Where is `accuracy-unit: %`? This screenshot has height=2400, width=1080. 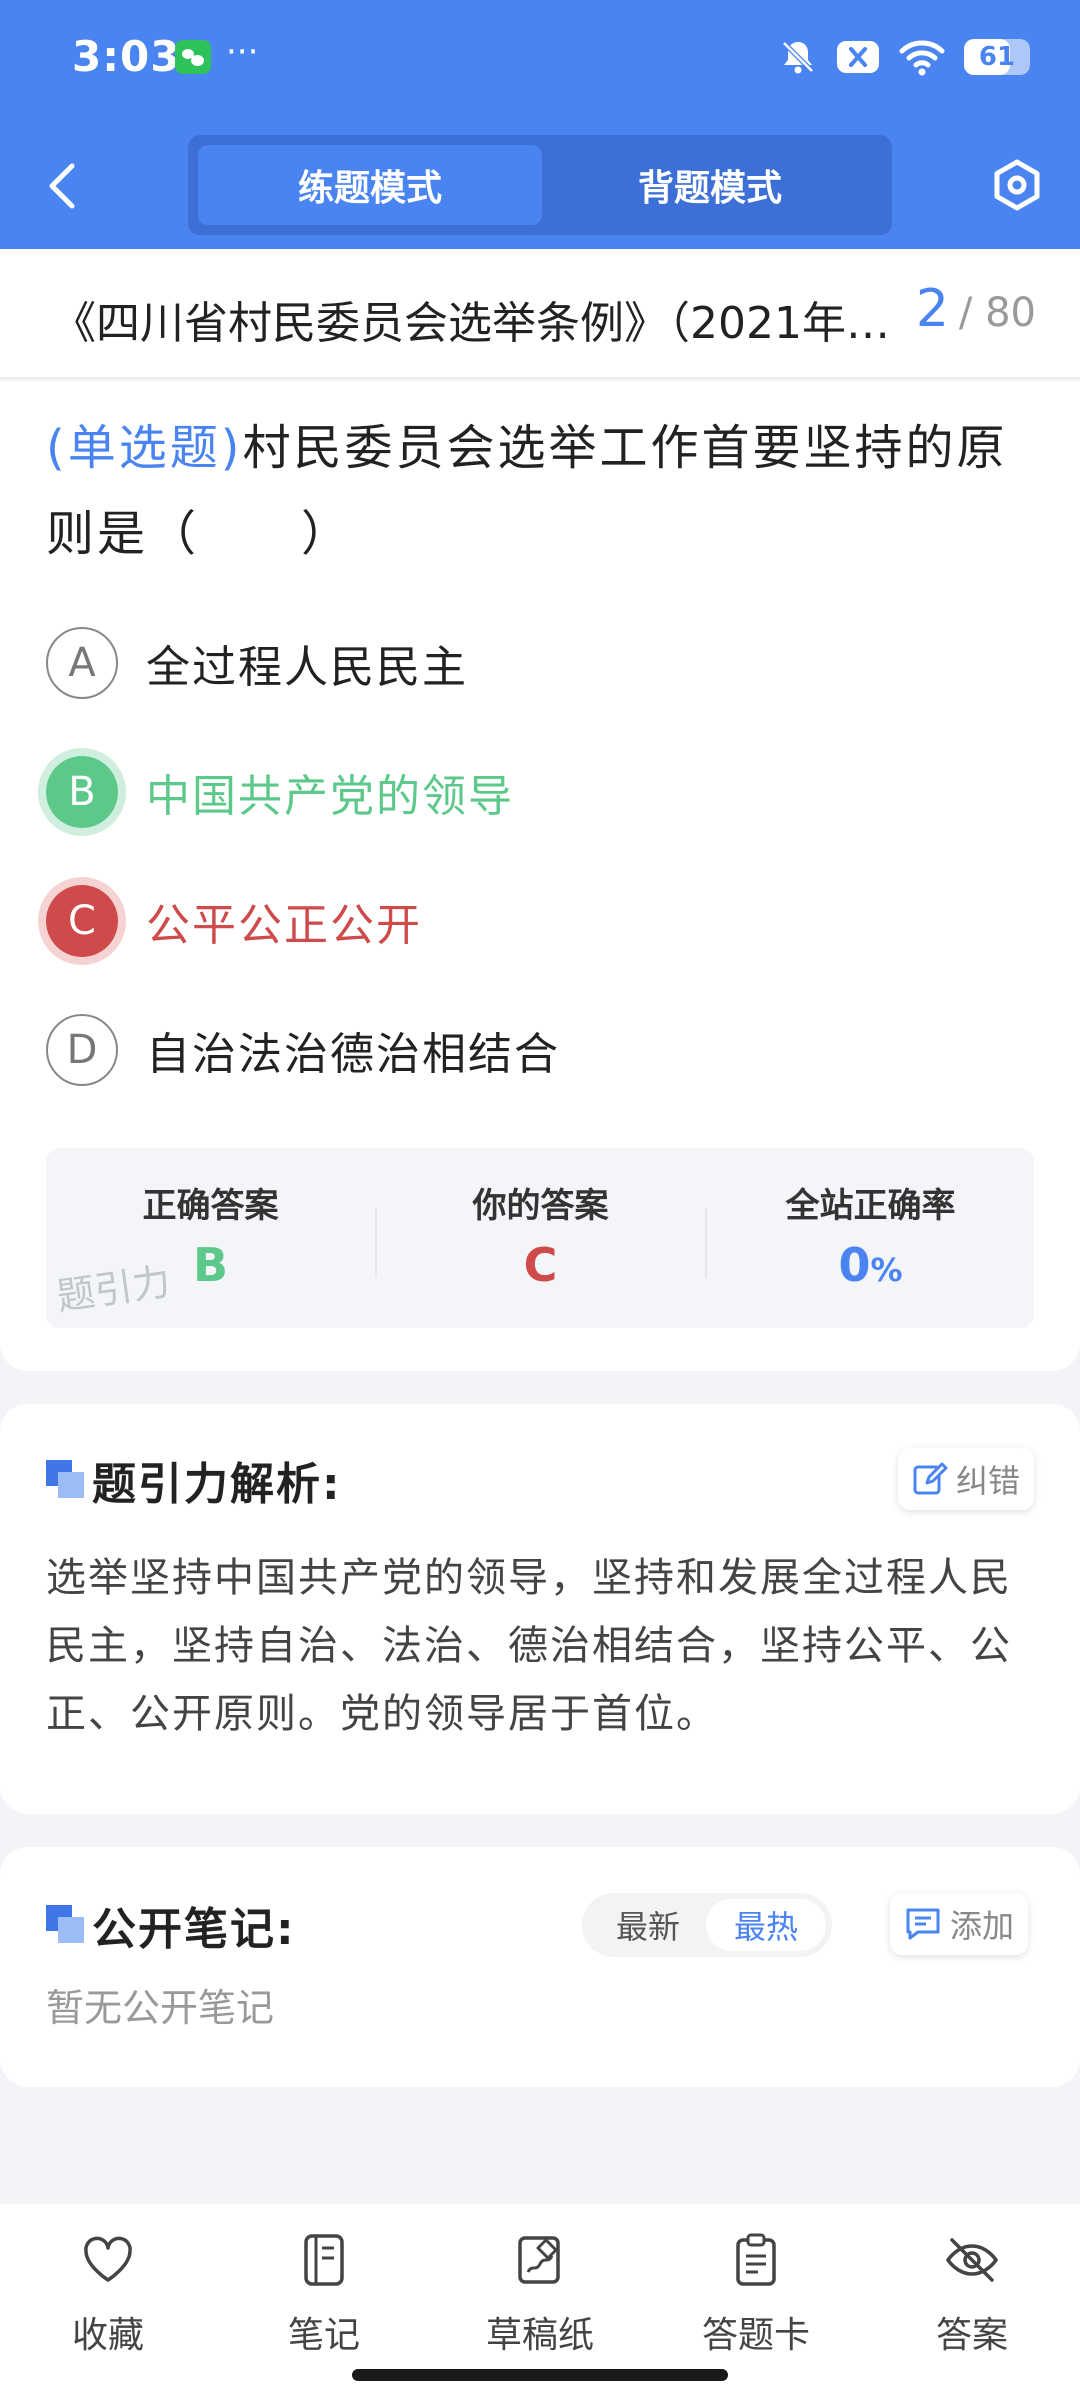
accuracy-unit: % is located at coordinates (886, 1270).